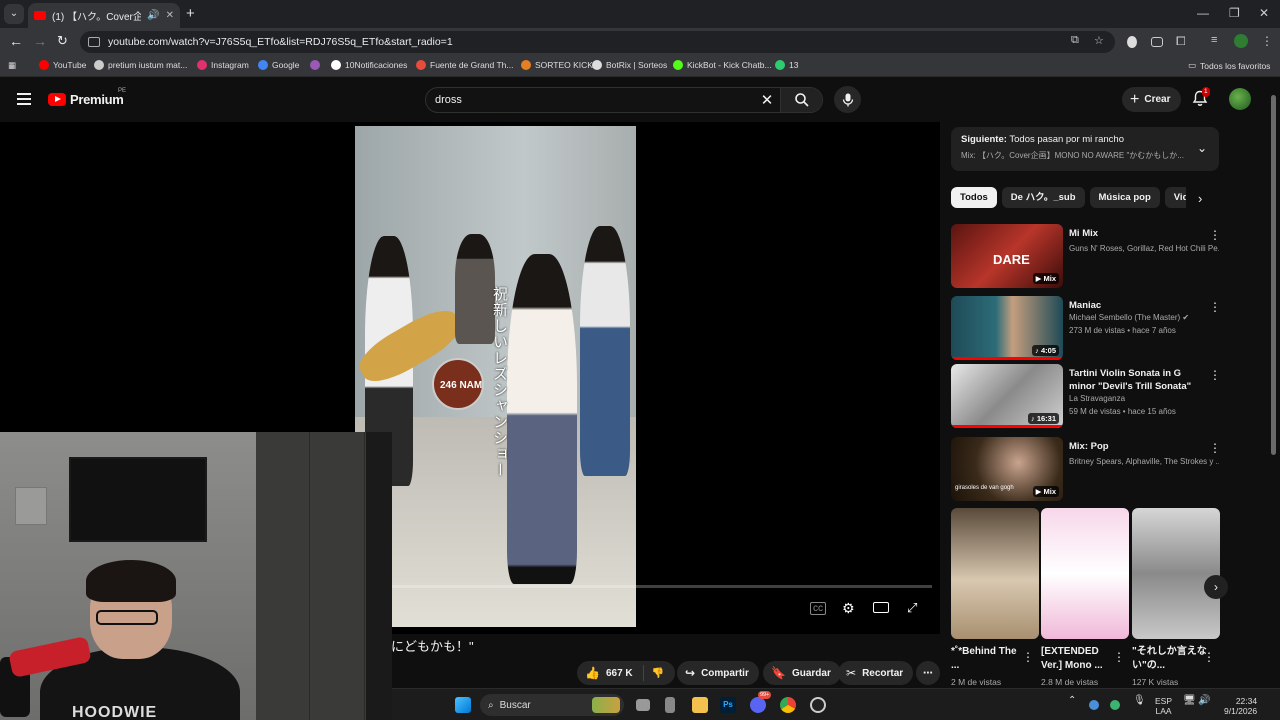 The height and width of the screenshot is (720, 1280). Describe the element at coordinates (786, 65) in the screenshot. I see `bookmark-item: 13` at that location.